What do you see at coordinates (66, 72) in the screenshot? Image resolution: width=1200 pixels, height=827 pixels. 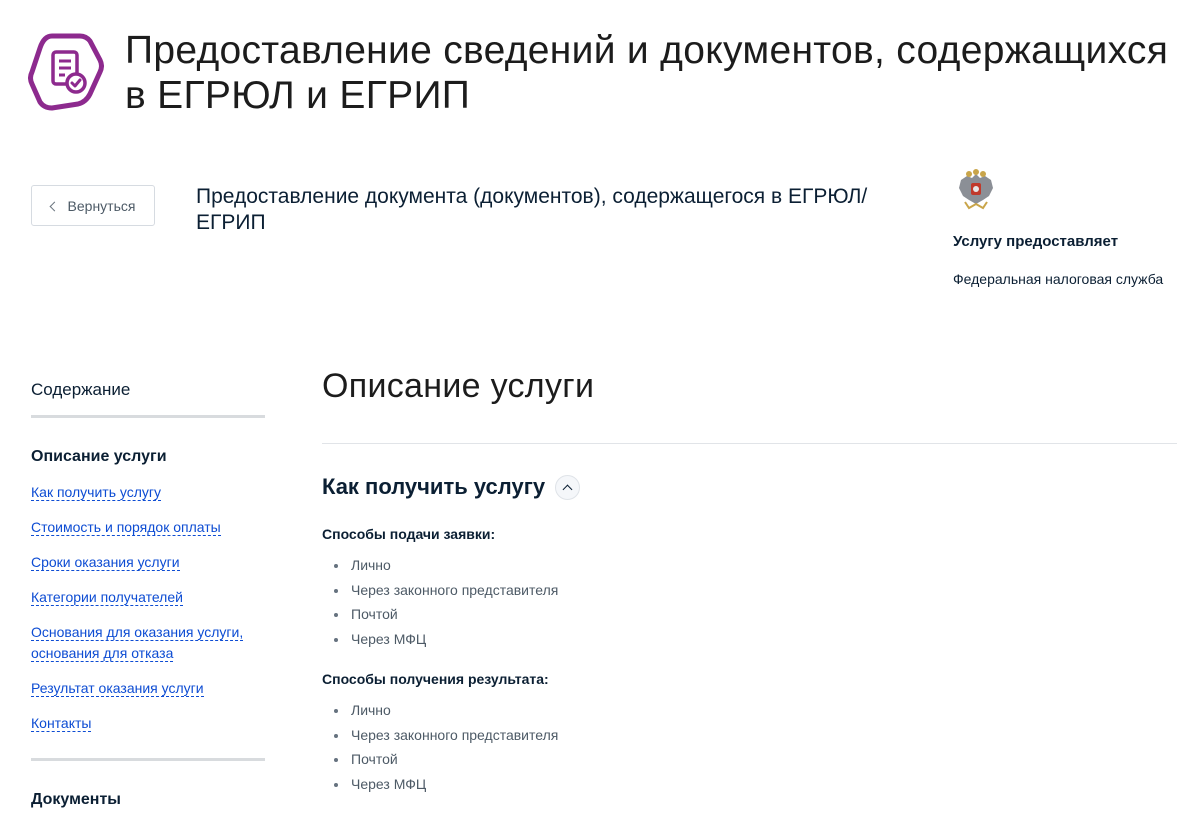 I see `document-check-icon` at bounding box center [66, 72].